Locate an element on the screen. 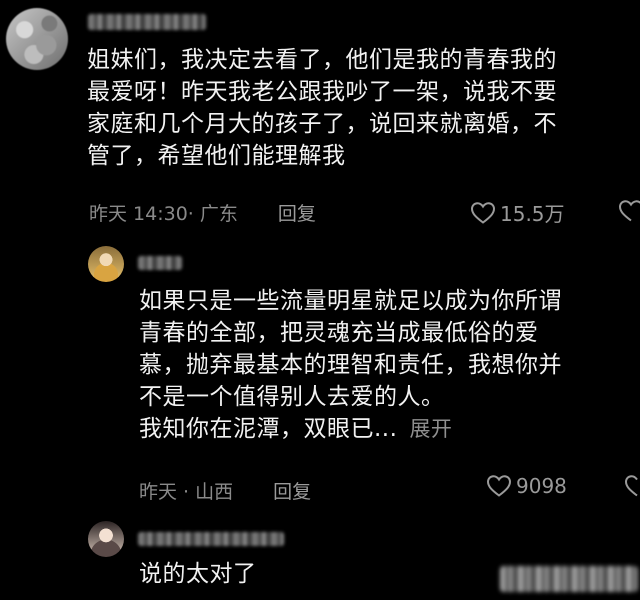  comment-line: 姐妹们，我决定去看了，他们是我的青春我的 is located at coordinates (322, 60).